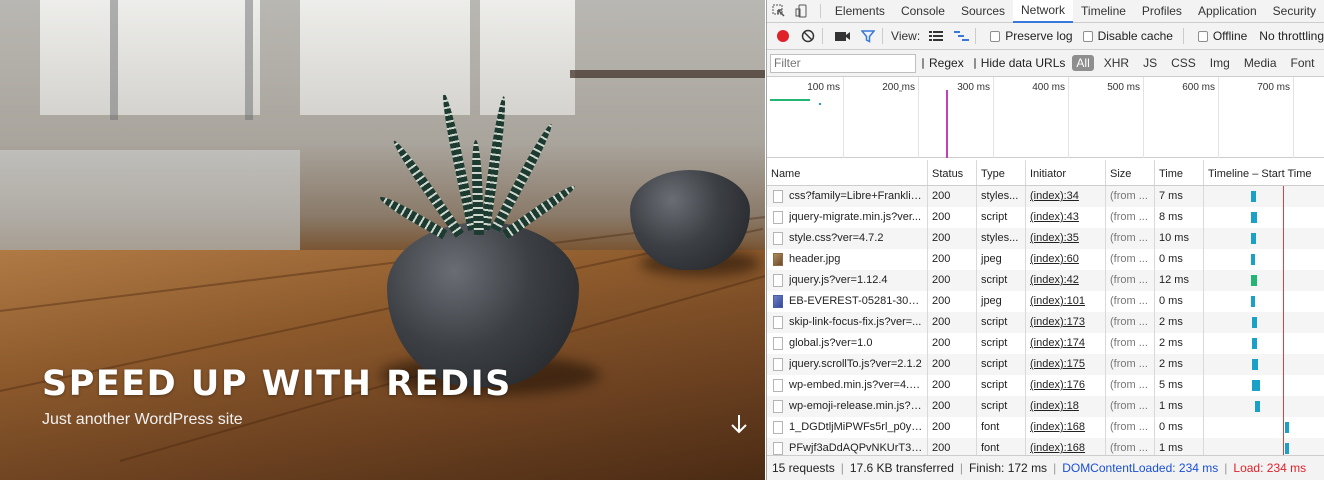 This screenshot has height=480, width=1324. What do you see at coordinates (847, 259) in the screenshot?
I see `cell-name: header.jpg` at bounding box center [847, 259].